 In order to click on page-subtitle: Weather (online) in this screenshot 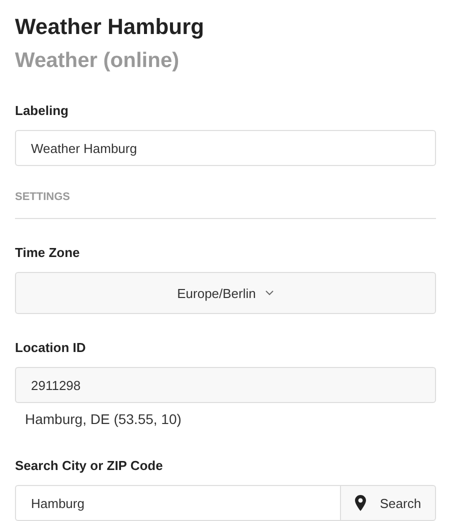, I will do `click(97, 61)`.